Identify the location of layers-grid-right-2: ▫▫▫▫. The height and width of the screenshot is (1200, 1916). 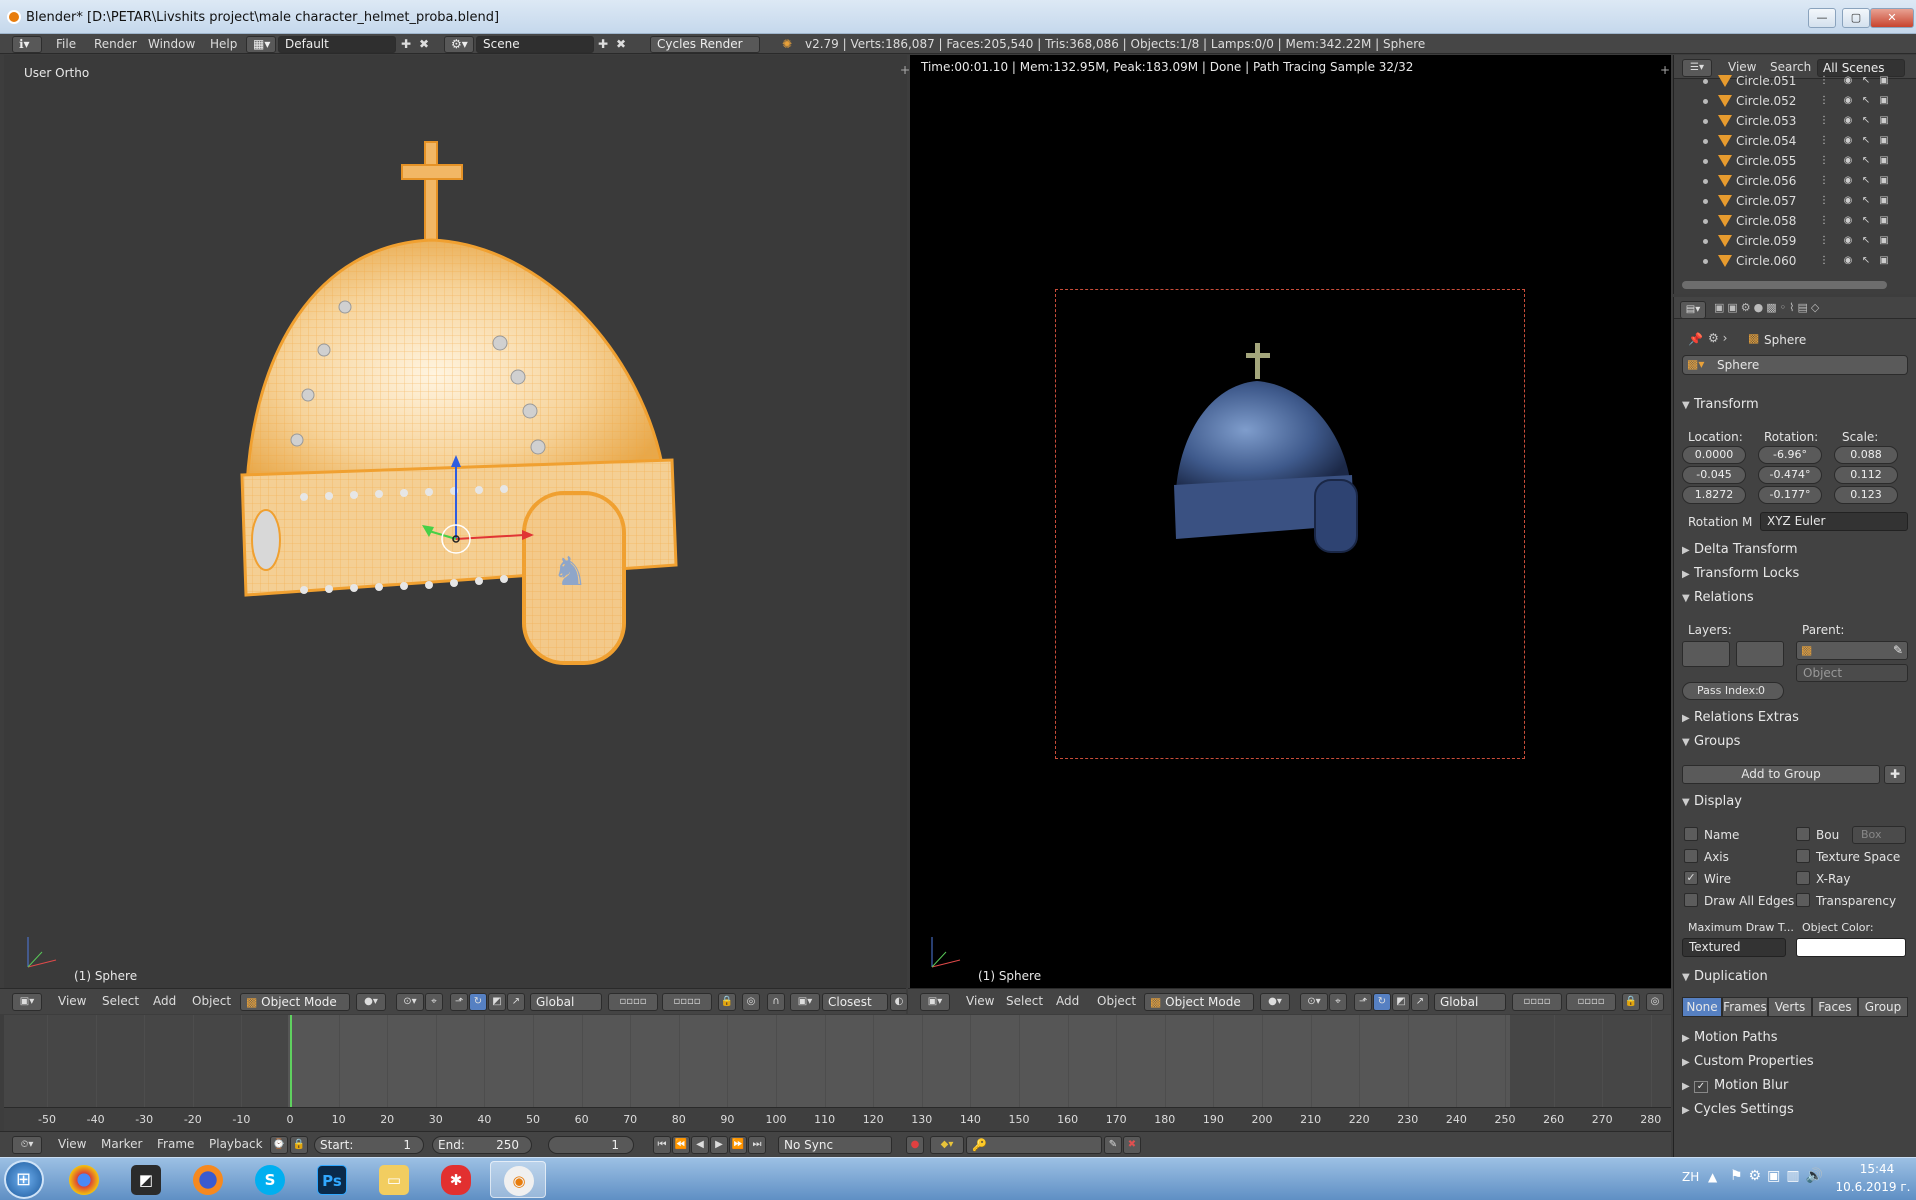
(1591, 1002).